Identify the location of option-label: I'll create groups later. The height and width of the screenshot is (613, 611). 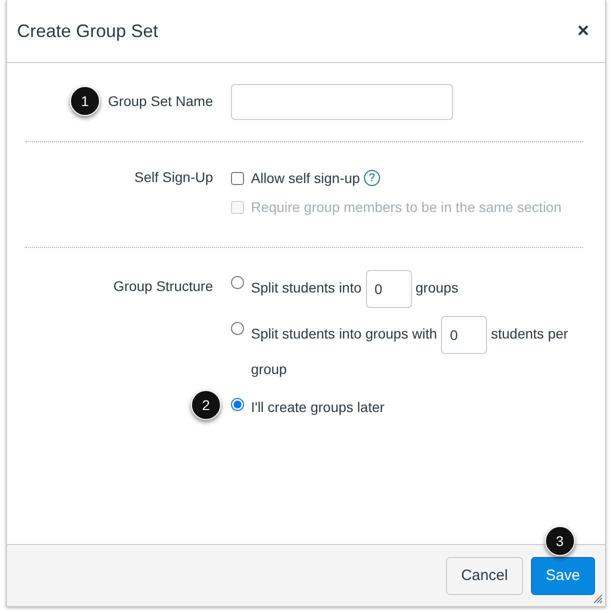
(317, 407).